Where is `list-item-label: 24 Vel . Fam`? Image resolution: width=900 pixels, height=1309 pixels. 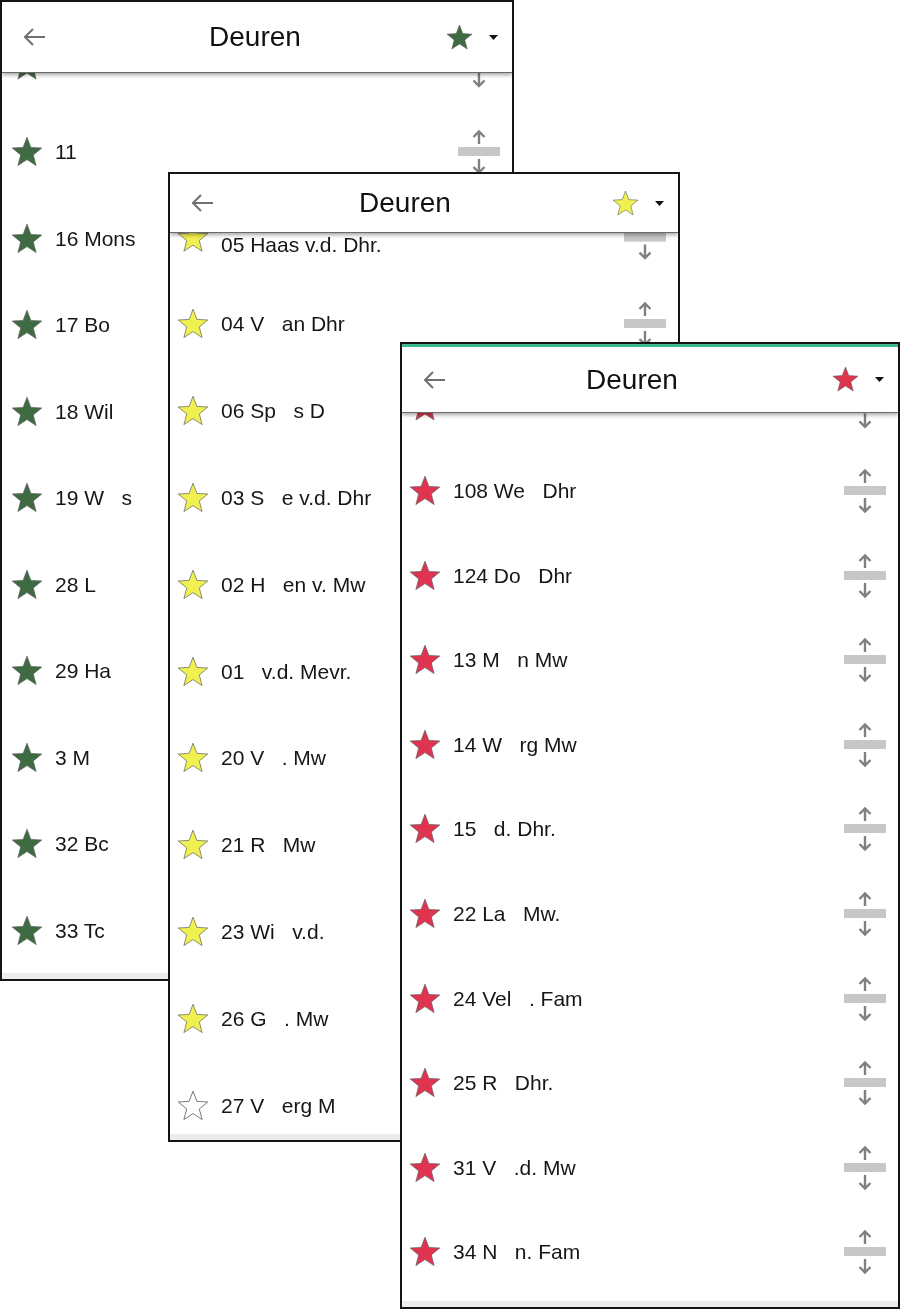
list-item-label: 24 Vel . Fam is located at coordinates (518, 998).